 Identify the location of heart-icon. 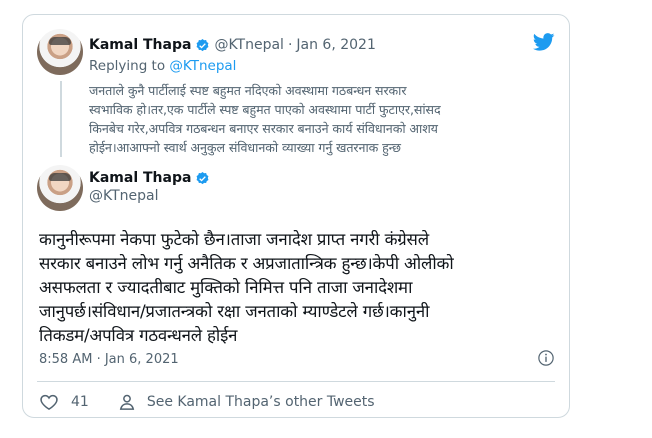
(49, 402).